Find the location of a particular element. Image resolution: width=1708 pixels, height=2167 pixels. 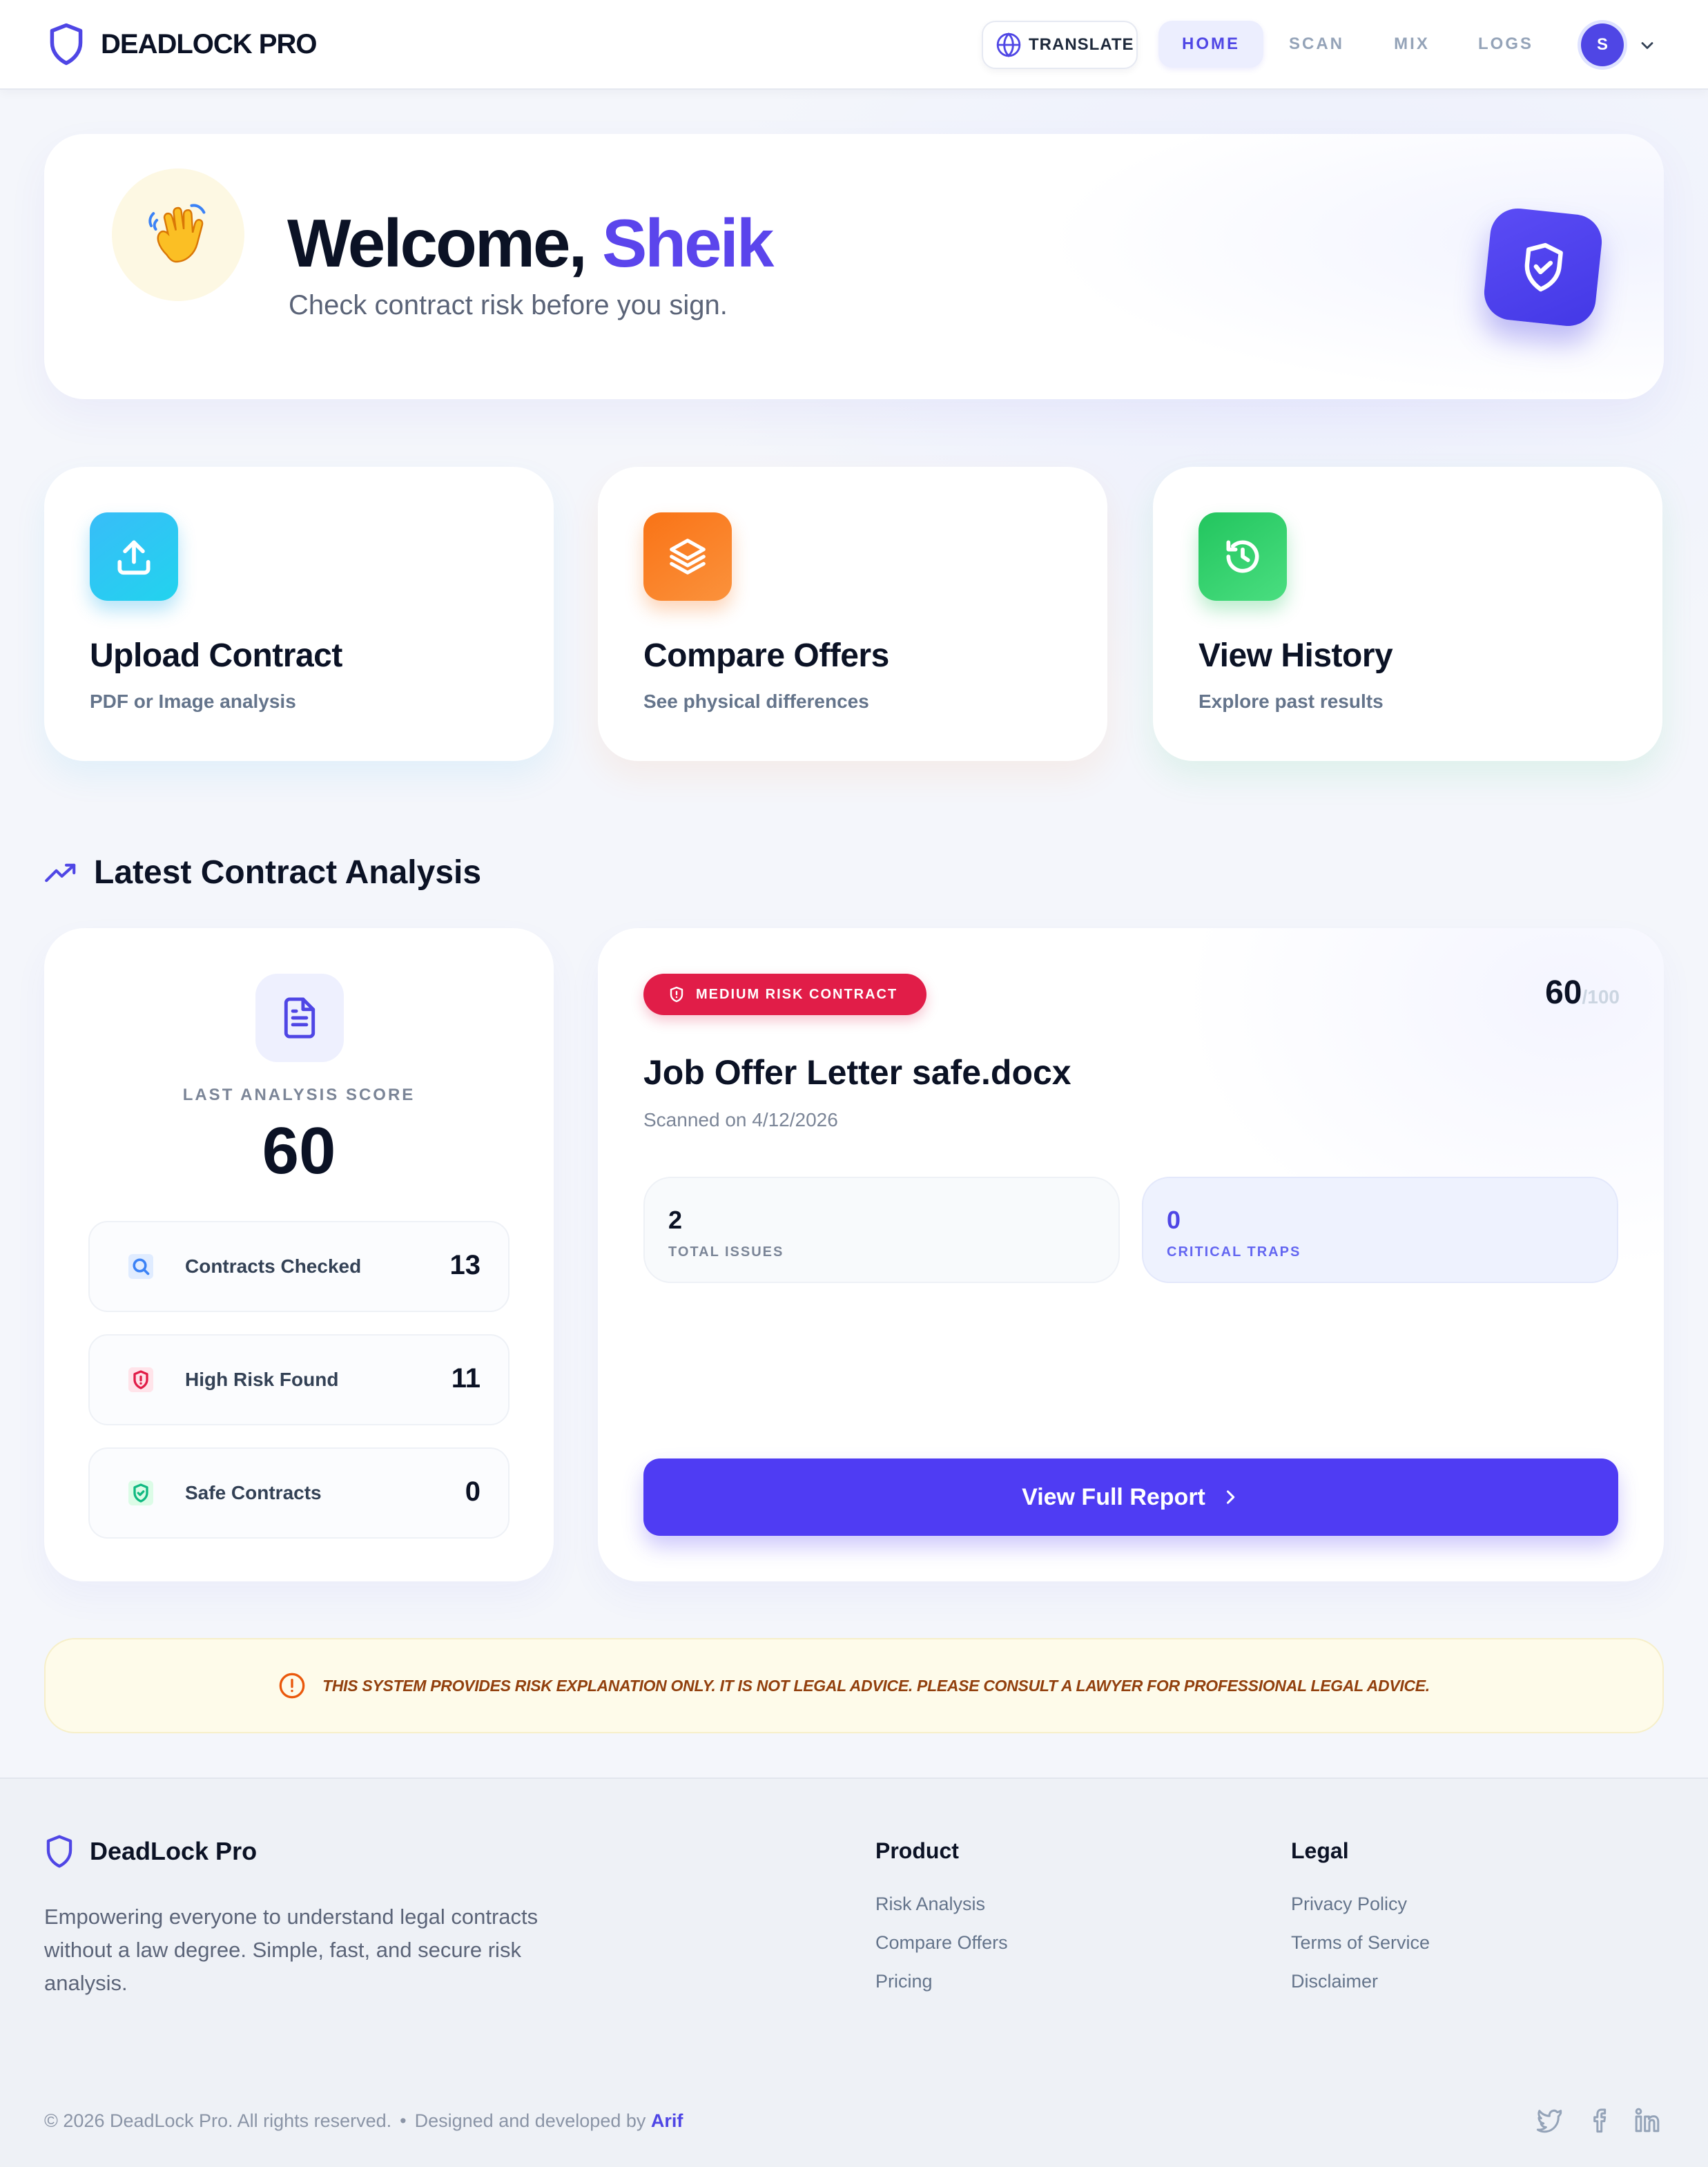

report-score: 60/100 is located at coordinates (1582, 993).